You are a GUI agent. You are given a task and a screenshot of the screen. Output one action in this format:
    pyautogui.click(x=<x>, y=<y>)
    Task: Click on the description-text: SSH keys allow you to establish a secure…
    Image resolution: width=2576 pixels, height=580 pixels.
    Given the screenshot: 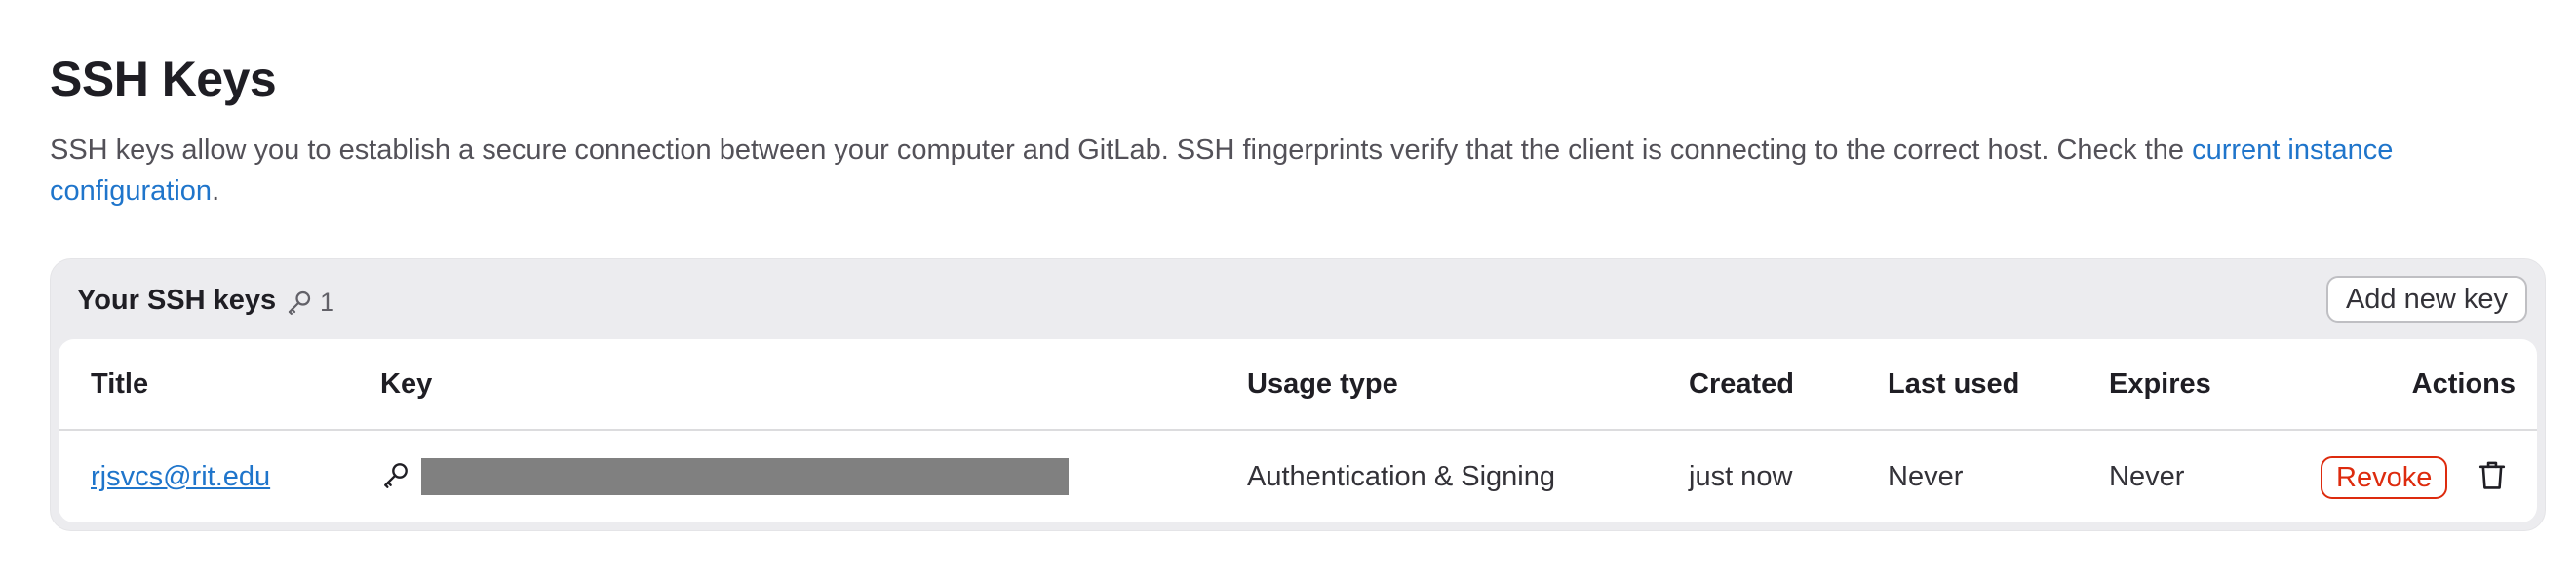 What is the action you would take?
    pyautogui.click(x=1121, y=150)
    